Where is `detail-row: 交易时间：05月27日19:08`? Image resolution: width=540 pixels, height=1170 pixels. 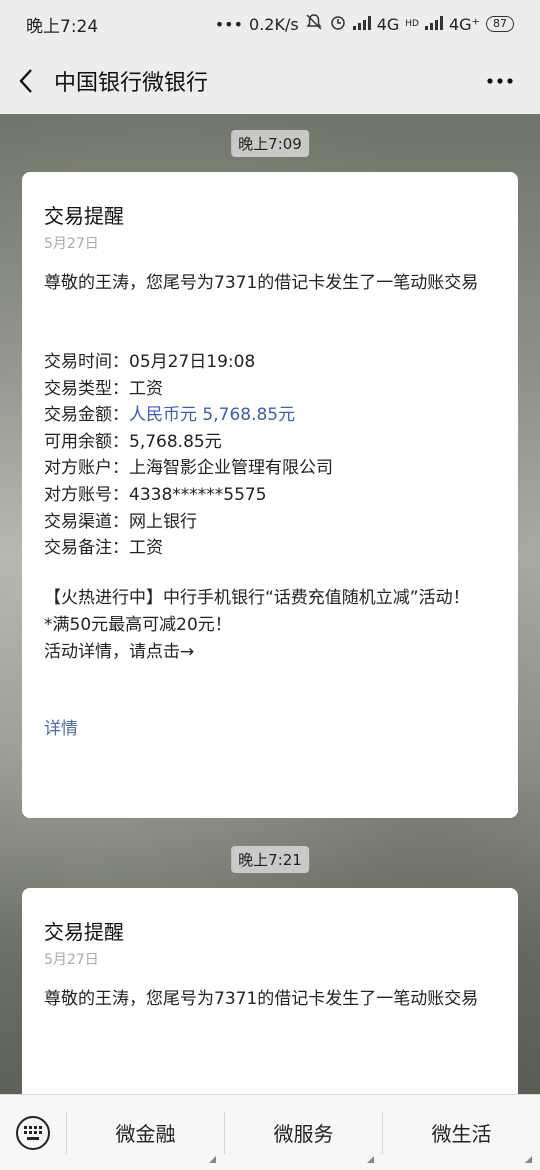 detail-row: 交易时间：05月27日19:08 is located at coordinates (270, 362).